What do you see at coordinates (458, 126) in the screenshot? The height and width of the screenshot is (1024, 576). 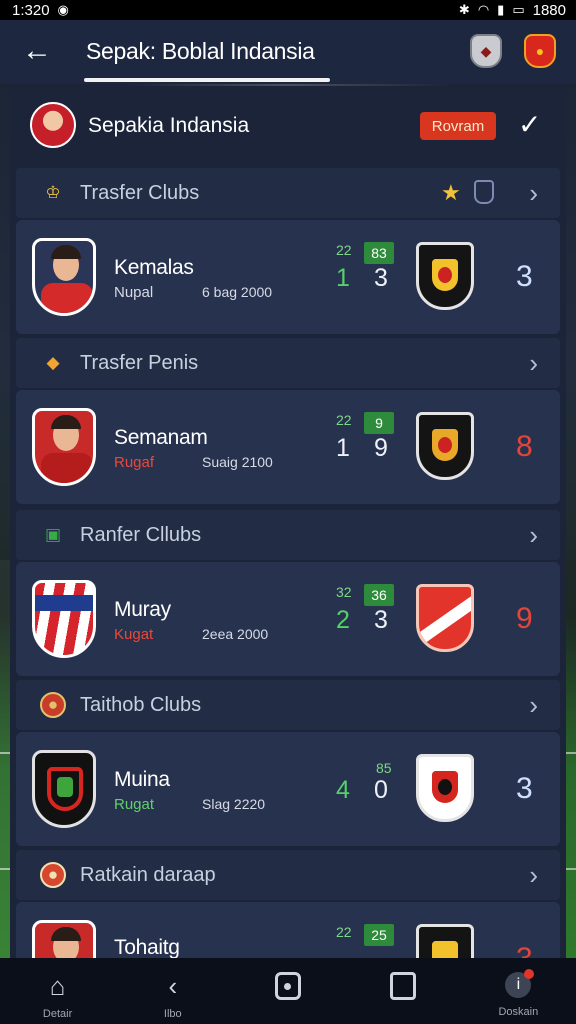 I see `league-action-button: Rovram` at bounding box center [458, 126].